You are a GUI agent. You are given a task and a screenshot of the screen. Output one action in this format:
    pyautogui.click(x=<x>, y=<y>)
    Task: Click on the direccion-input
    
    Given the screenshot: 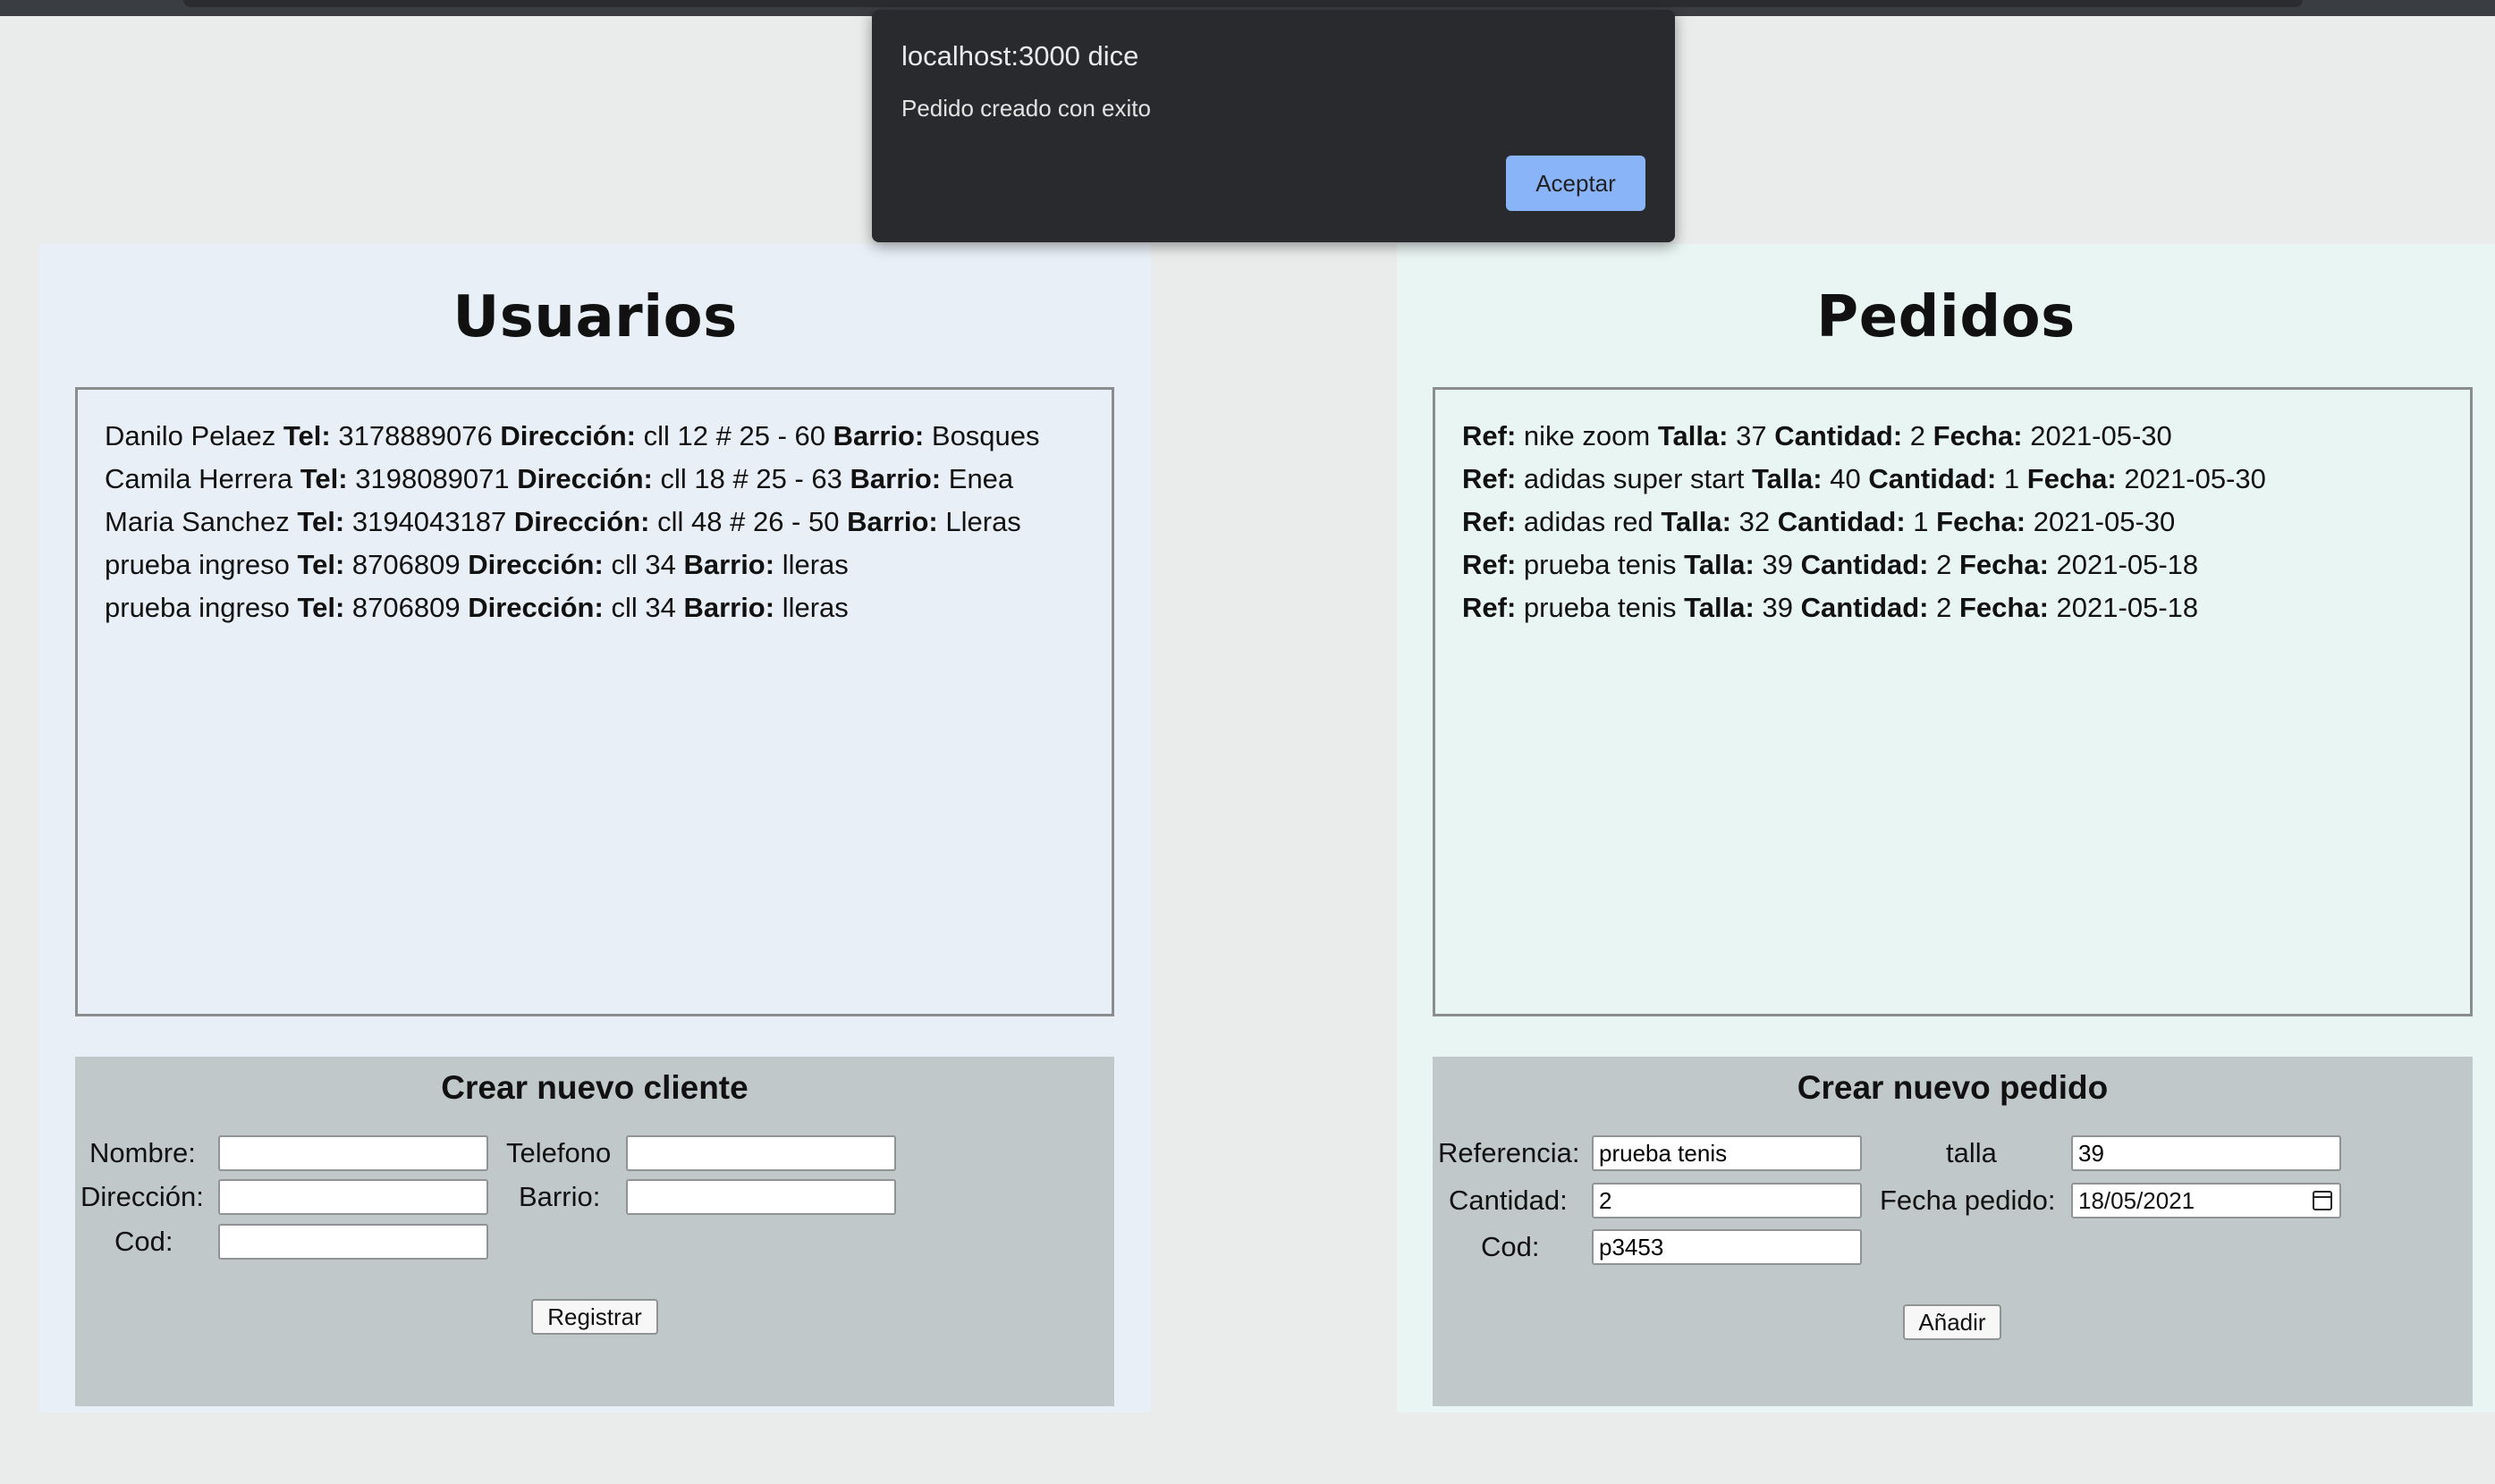 What is the action you would take?
    pyautogui.click(x=353, y=1197)
    